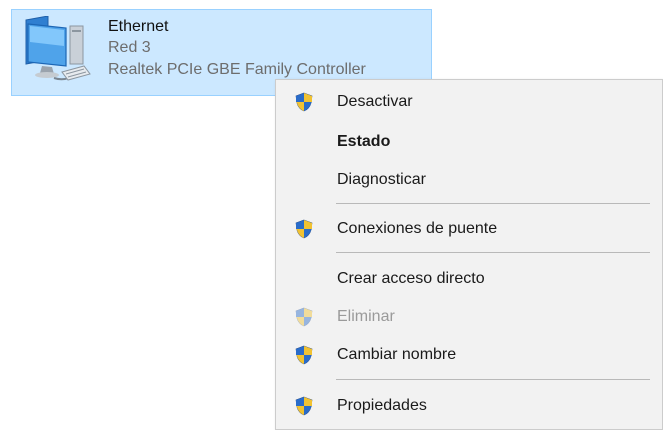 Image resolution: width=663 pixels, height=430 pixels. I want to click on network-adapter-icon, so click(58, 48).